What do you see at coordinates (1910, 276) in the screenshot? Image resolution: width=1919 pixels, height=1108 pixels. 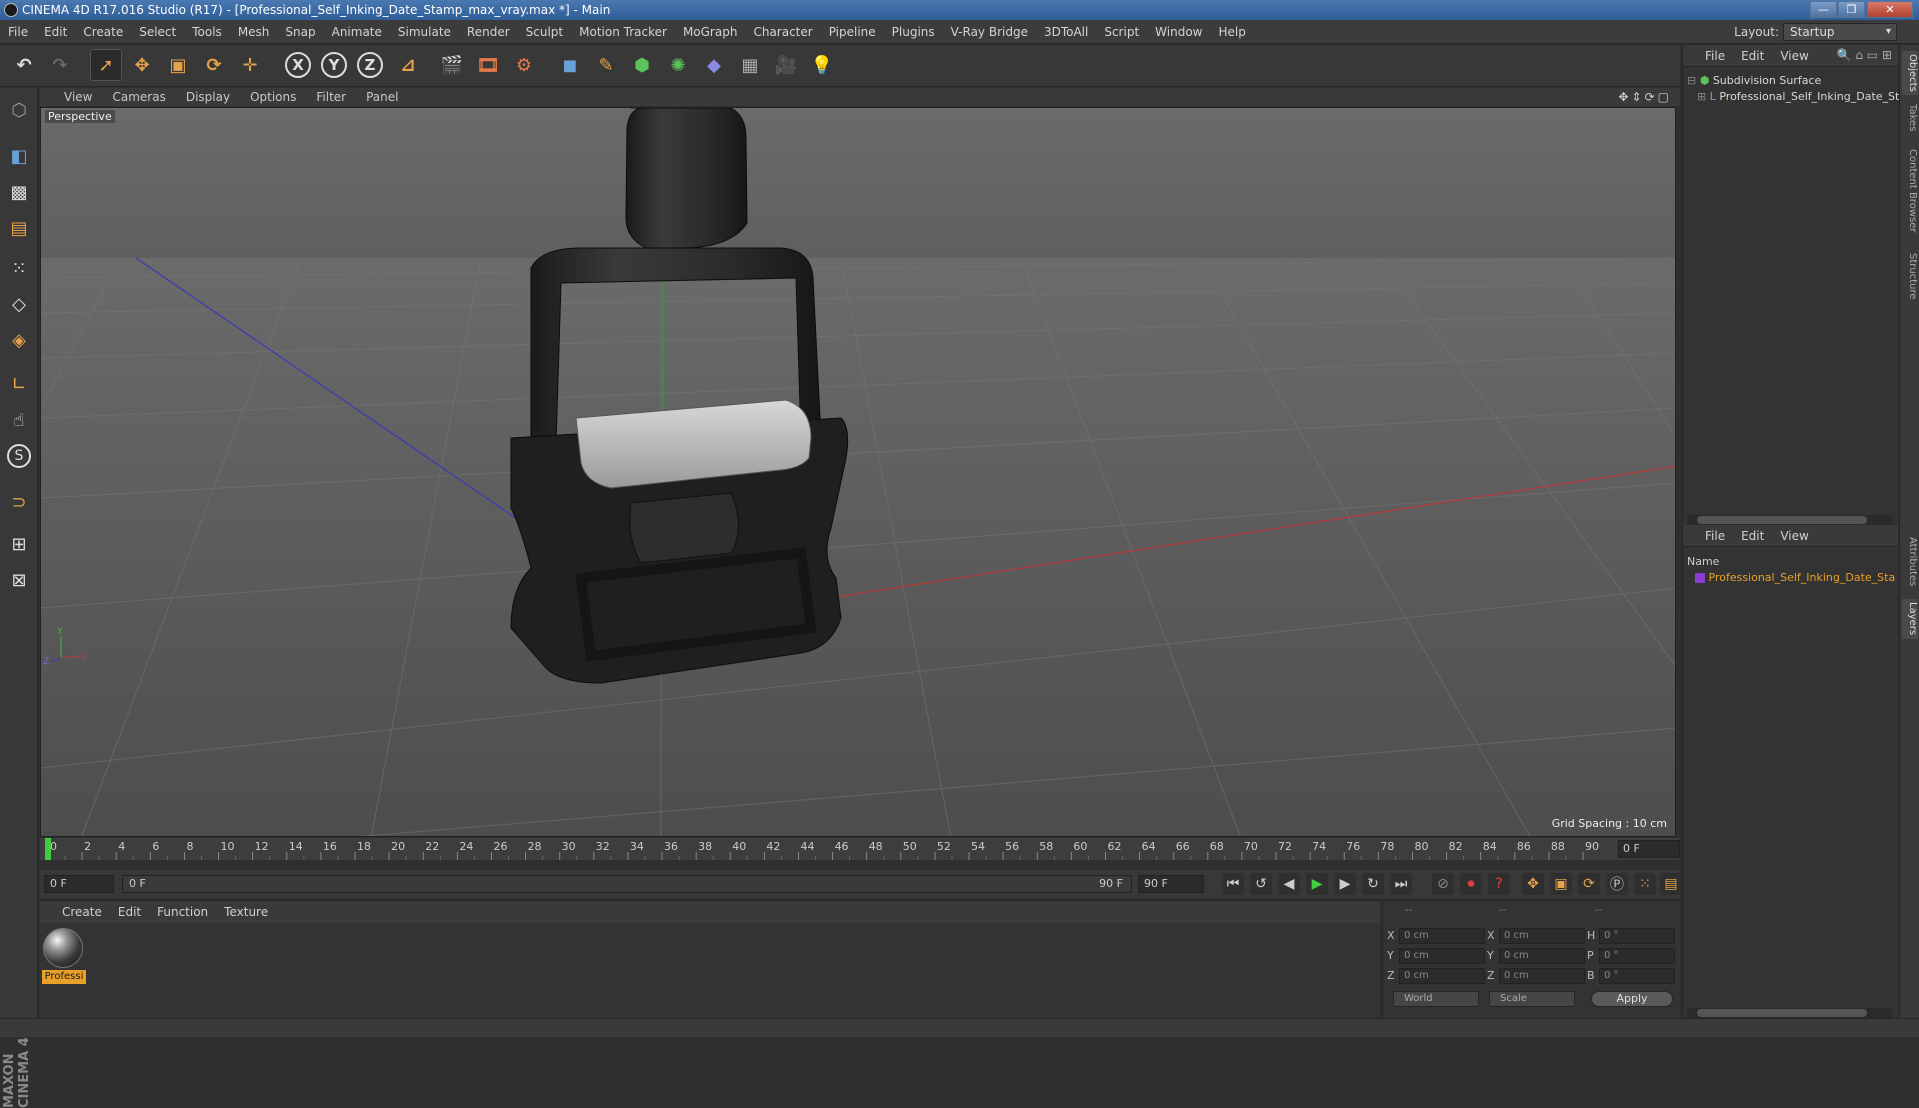 I see `tab-structure: Structure` at bounding box center [1910, 276].